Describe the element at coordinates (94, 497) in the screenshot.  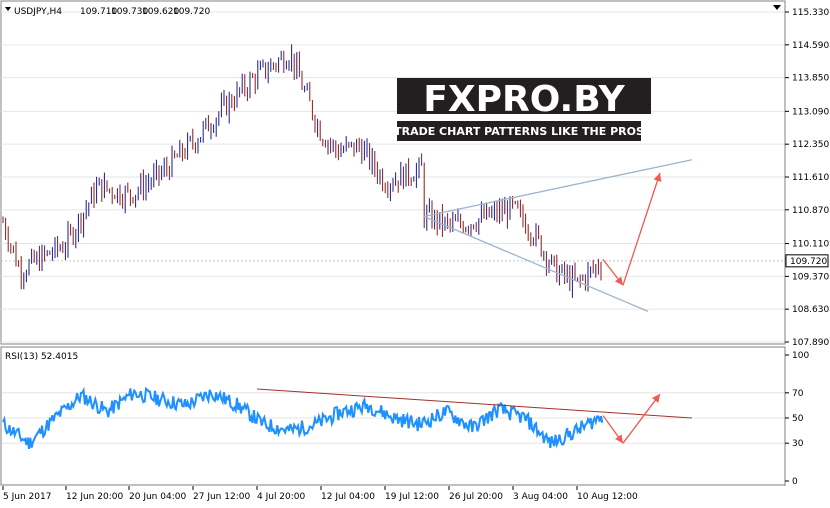
I see `time-tick-label: 12 Jun 20:00` at that location.